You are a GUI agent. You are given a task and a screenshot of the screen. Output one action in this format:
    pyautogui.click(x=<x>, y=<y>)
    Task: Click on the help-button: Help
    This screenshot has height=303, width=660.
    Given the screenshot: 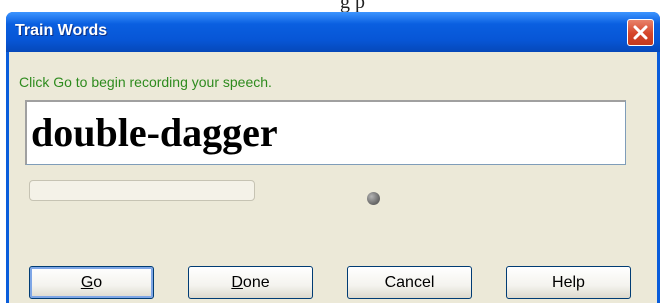 What is the action you would take?
    pyautogui.click(x=568, y=282)
    